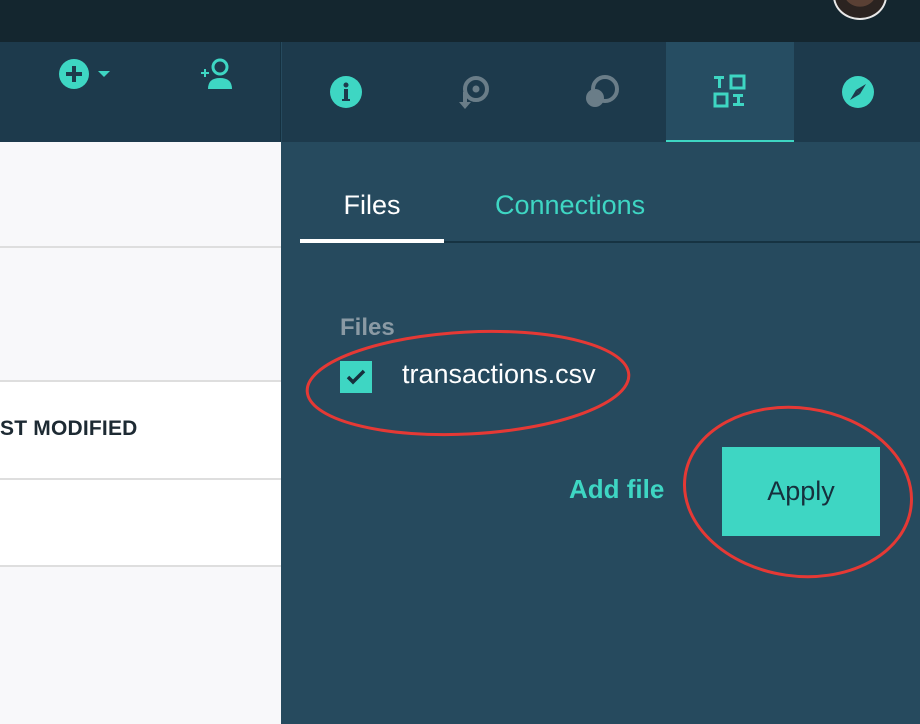 Image resolution: width=920 pixels, height=724 pixels. I want to click on data-icon, so click(729, 91).